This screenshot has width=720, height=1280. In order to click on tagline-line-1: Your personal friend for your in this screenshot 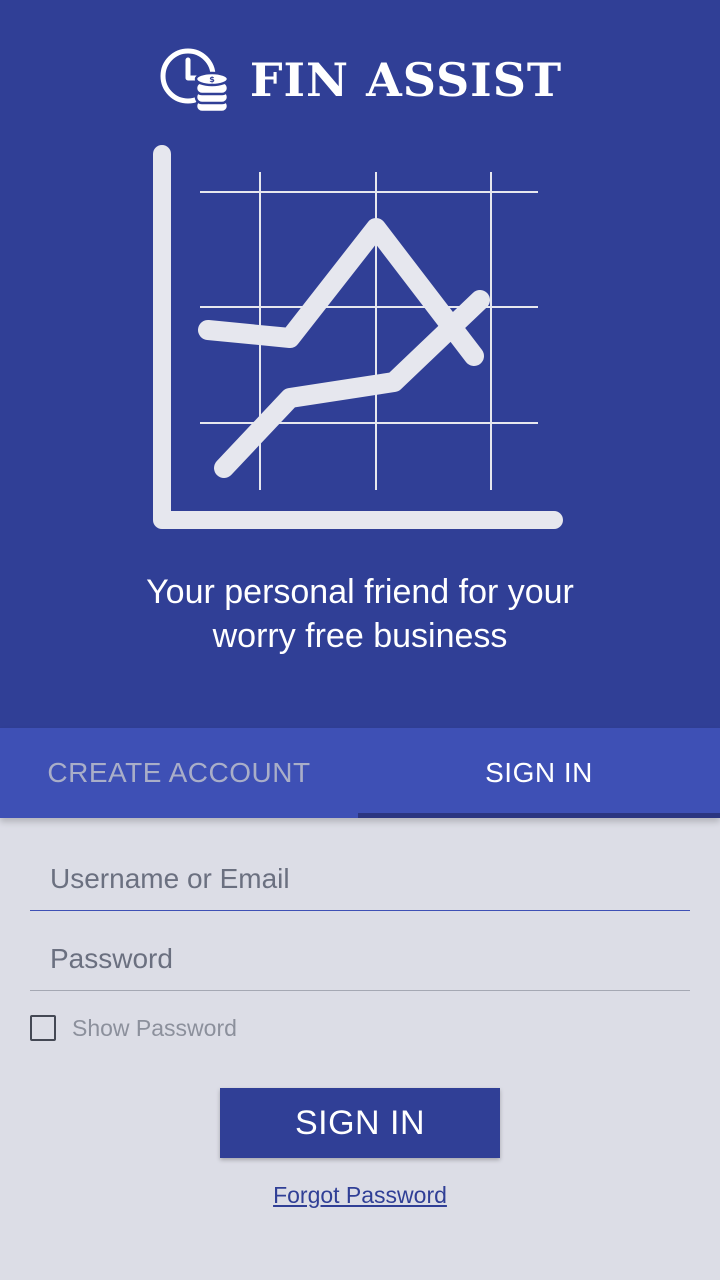, I will do `click(360, 592)`.